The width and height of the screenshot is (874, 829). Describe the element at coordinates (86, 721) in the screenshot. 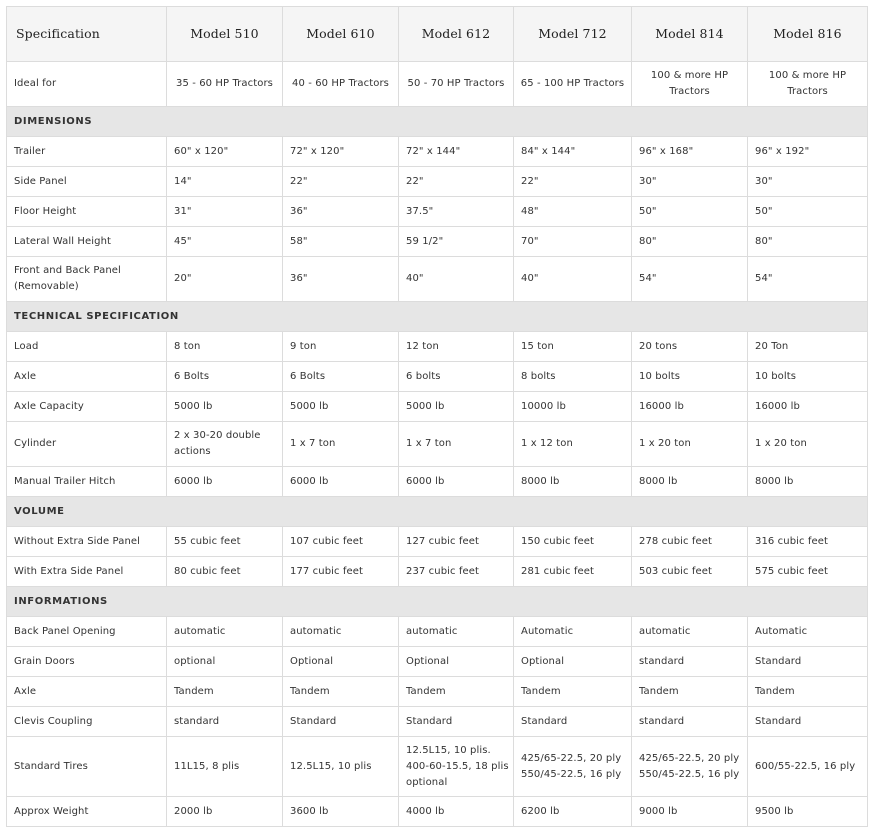

I see `row-label: Clevis Coupling` at that location.